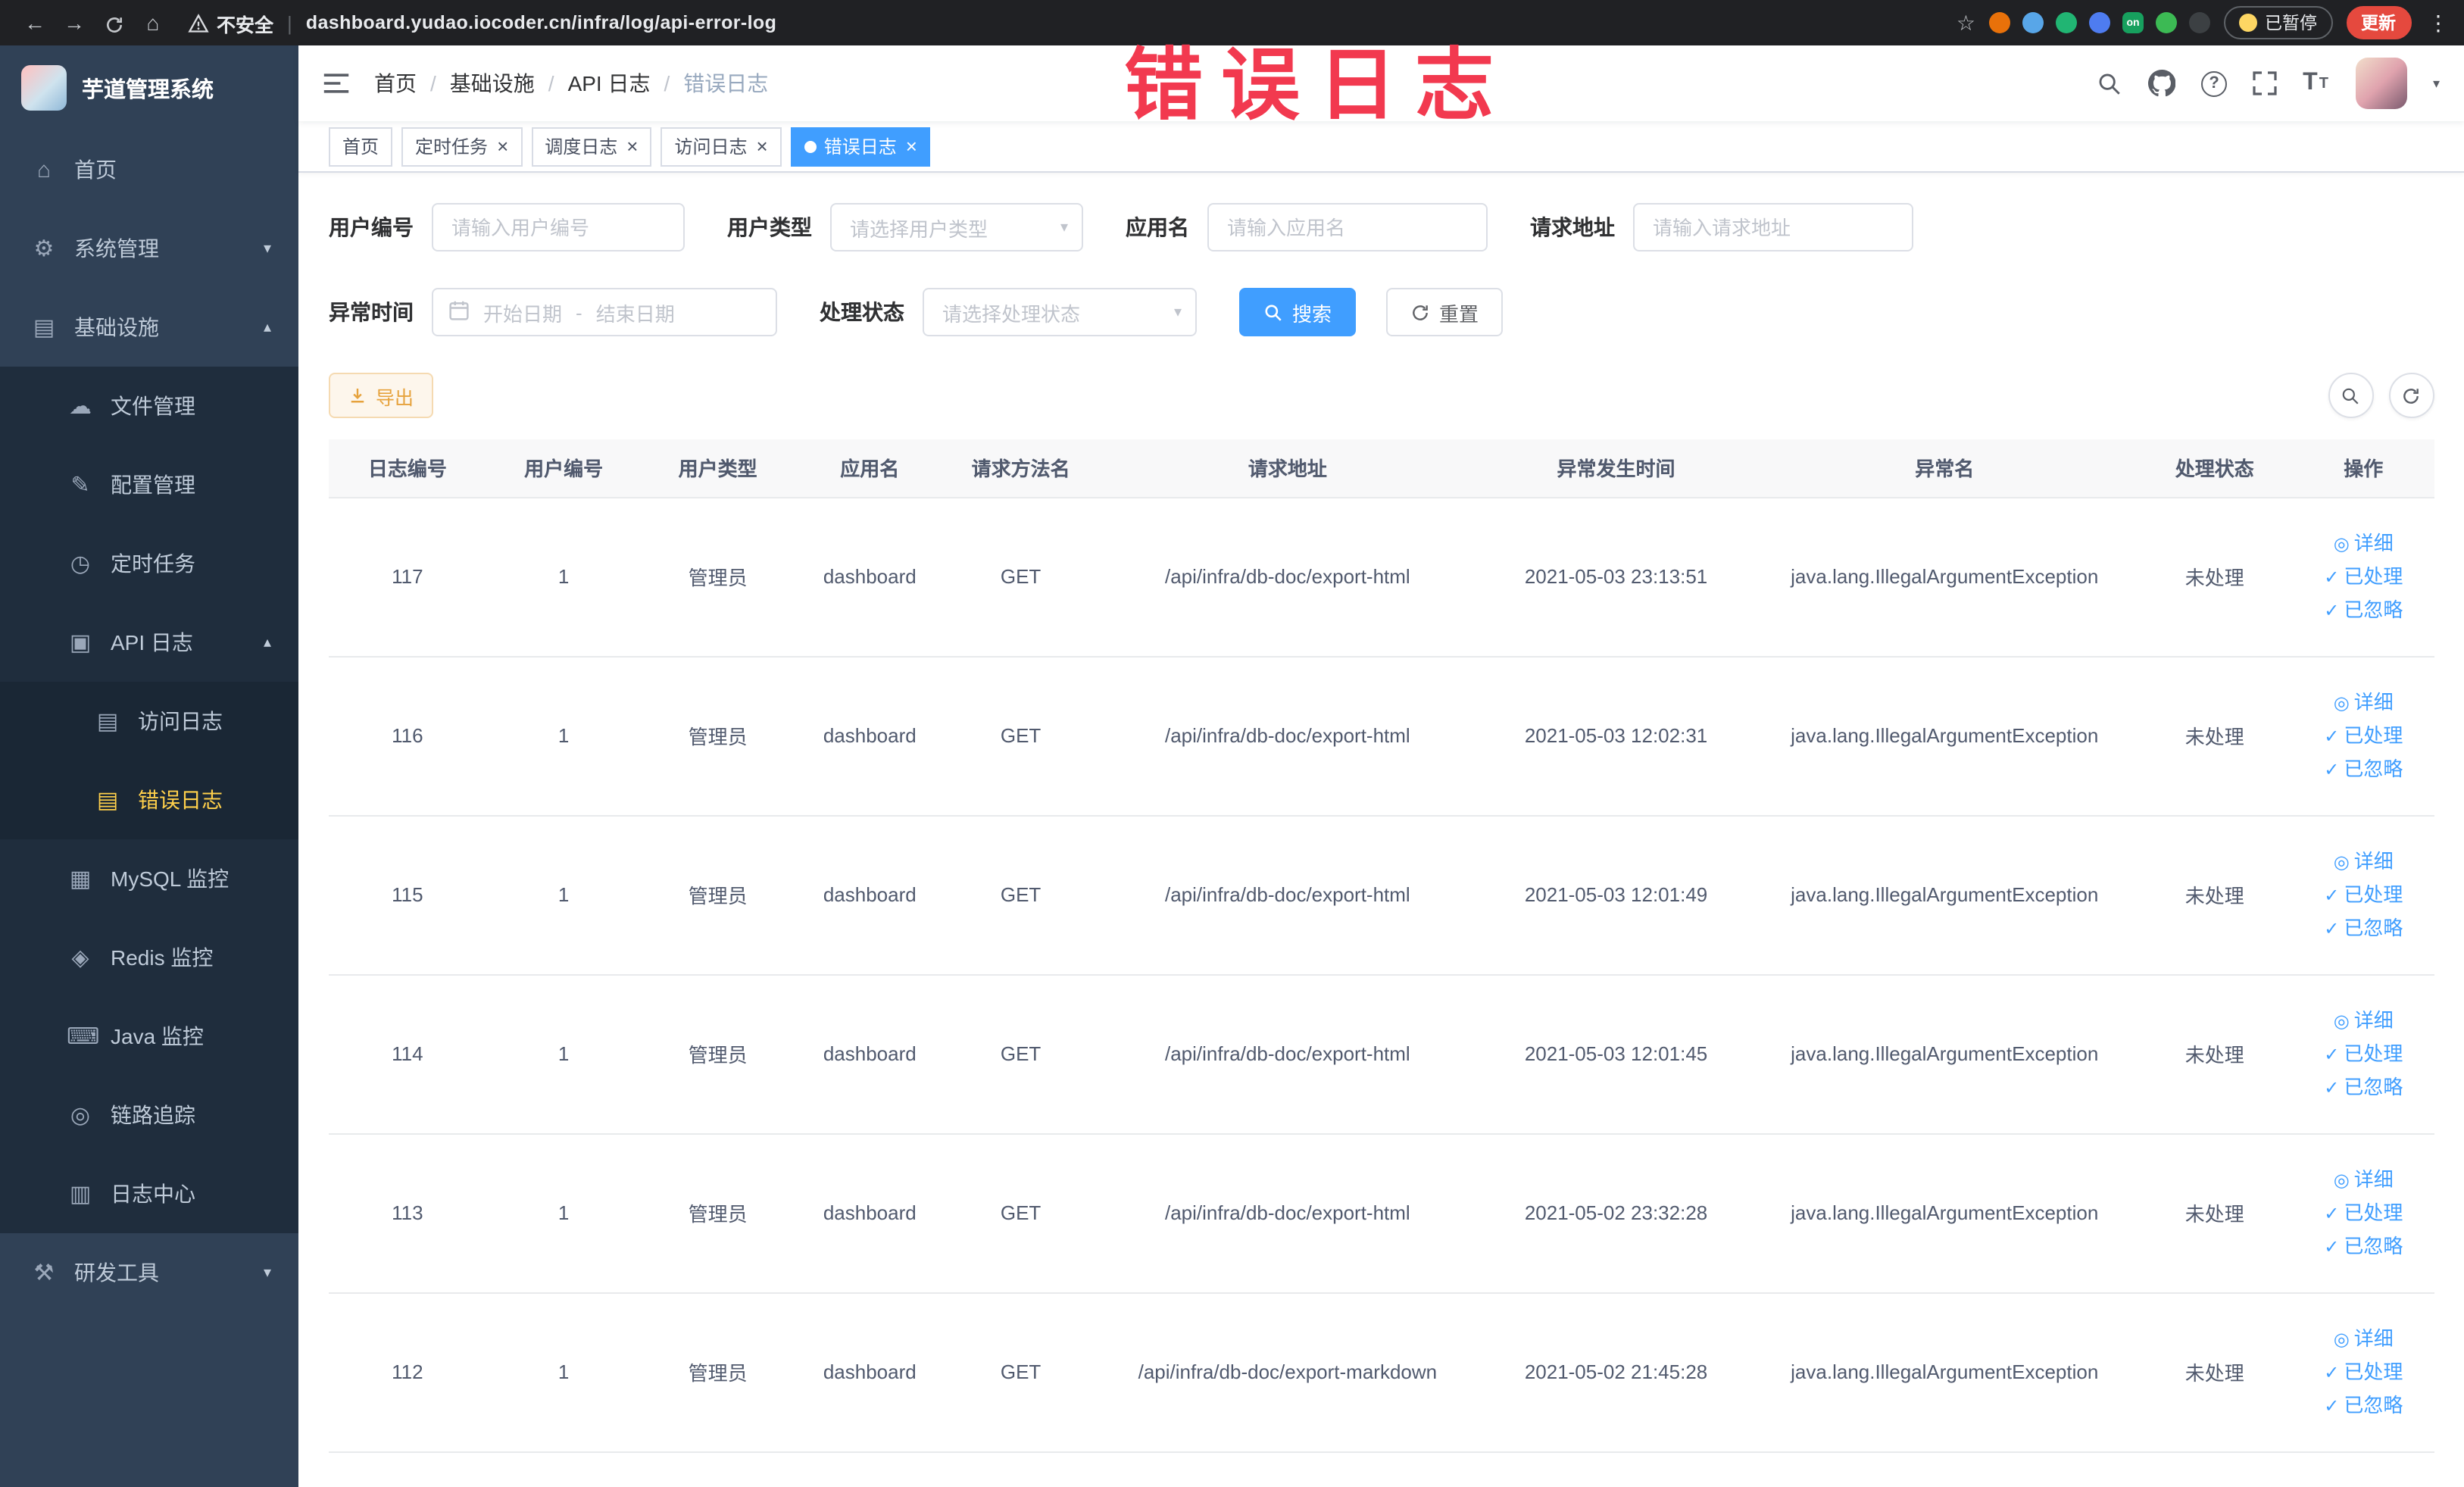 The width and height of the screenshot is (2464, 1487). I want to click on sidebar-item-log-center: ▥ 日志中心, so click(149, 1193).